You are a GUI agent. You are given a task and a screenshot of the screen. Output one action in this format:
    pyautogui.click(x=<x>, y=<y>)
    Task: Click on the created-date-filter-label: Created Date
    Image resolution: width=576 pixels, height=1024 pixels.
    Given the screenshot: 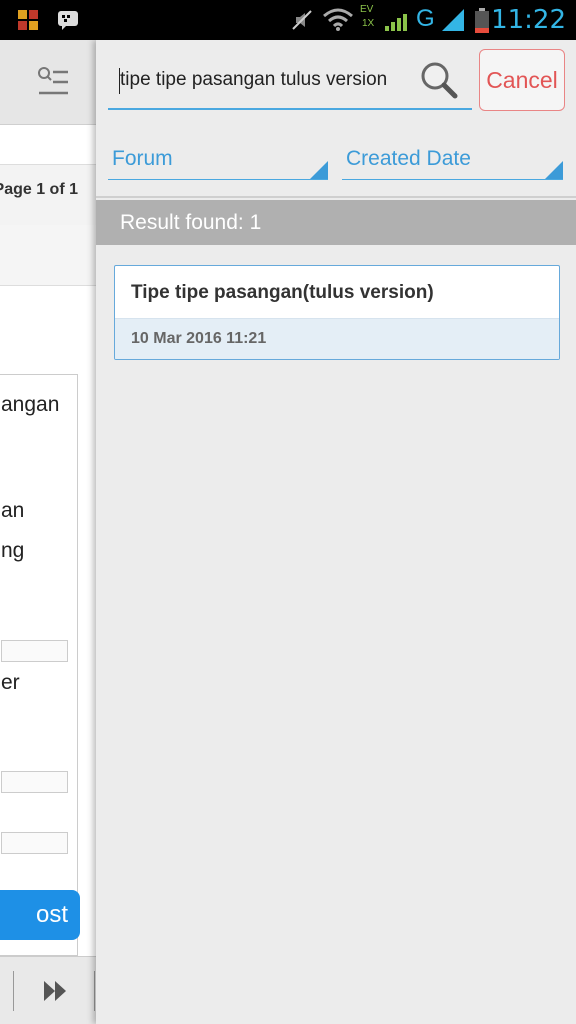 What is the action you would take?
    pyautogui.click(x=408, y=158)
    